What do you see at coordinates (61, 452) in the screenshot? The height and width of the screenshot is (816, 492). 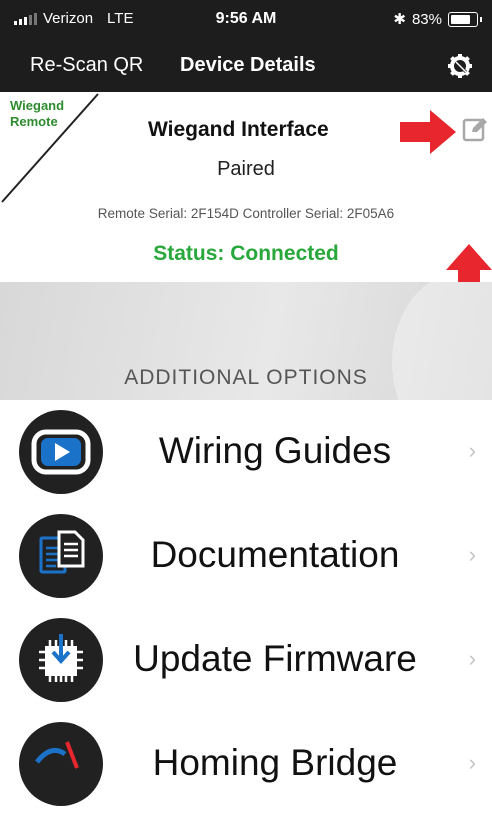 I see `play-video-icon` at bounding box center [61, 452].